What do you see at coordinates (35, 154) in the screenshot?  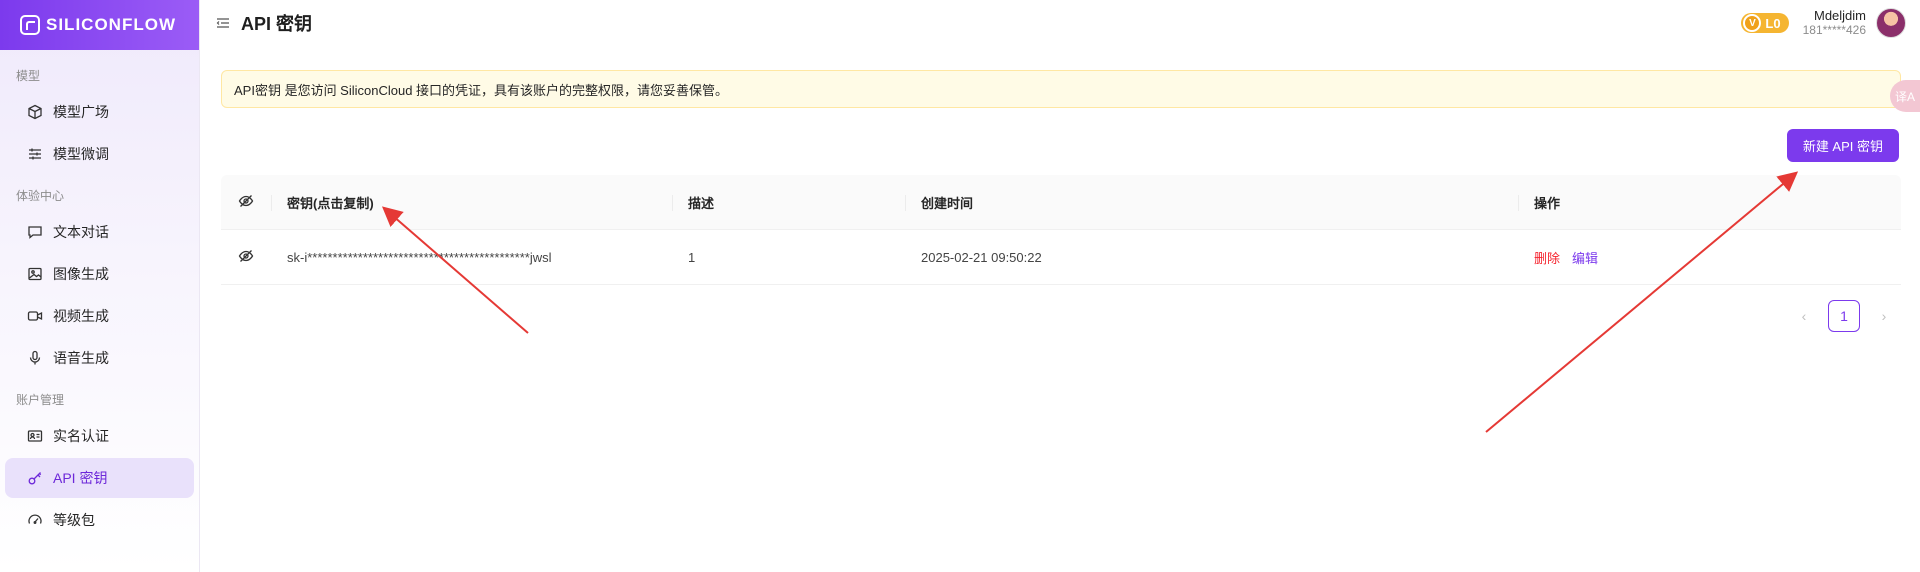 I see `sliders-icon` at bounding box center [35, 154].